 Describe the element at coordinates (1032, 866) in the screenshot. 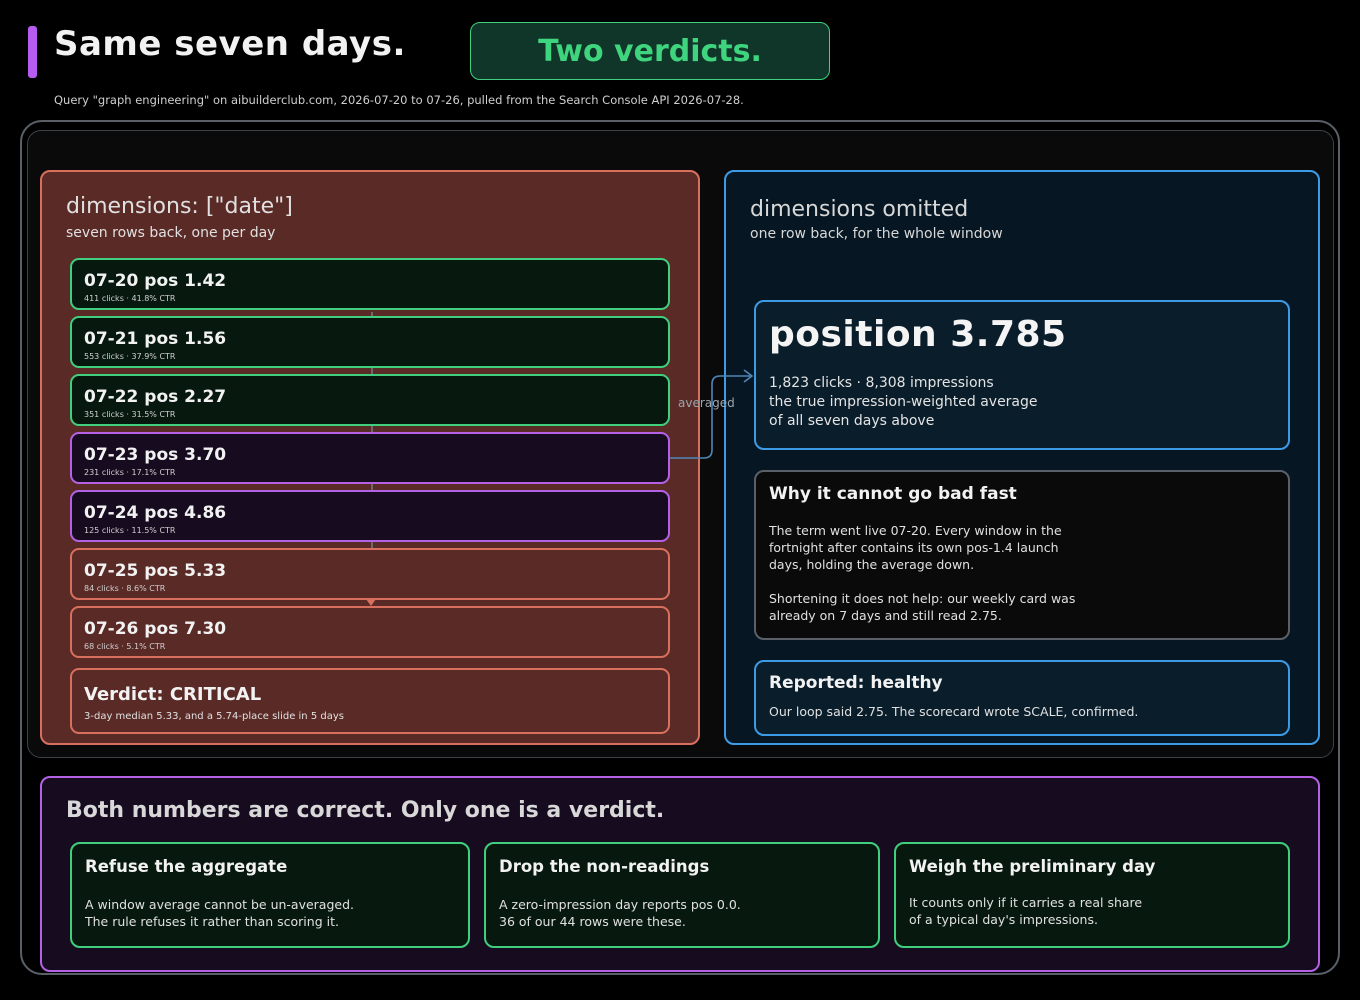

I see `rule-card-title: Weigh the preliminary day` at that location.